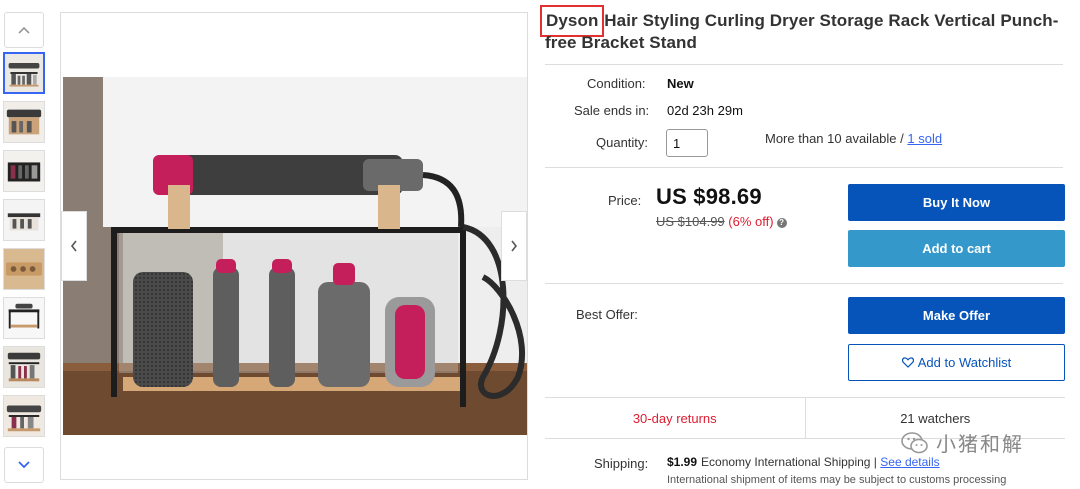  I want to click on watermark-text: 小猪和解, so click(980, 445).